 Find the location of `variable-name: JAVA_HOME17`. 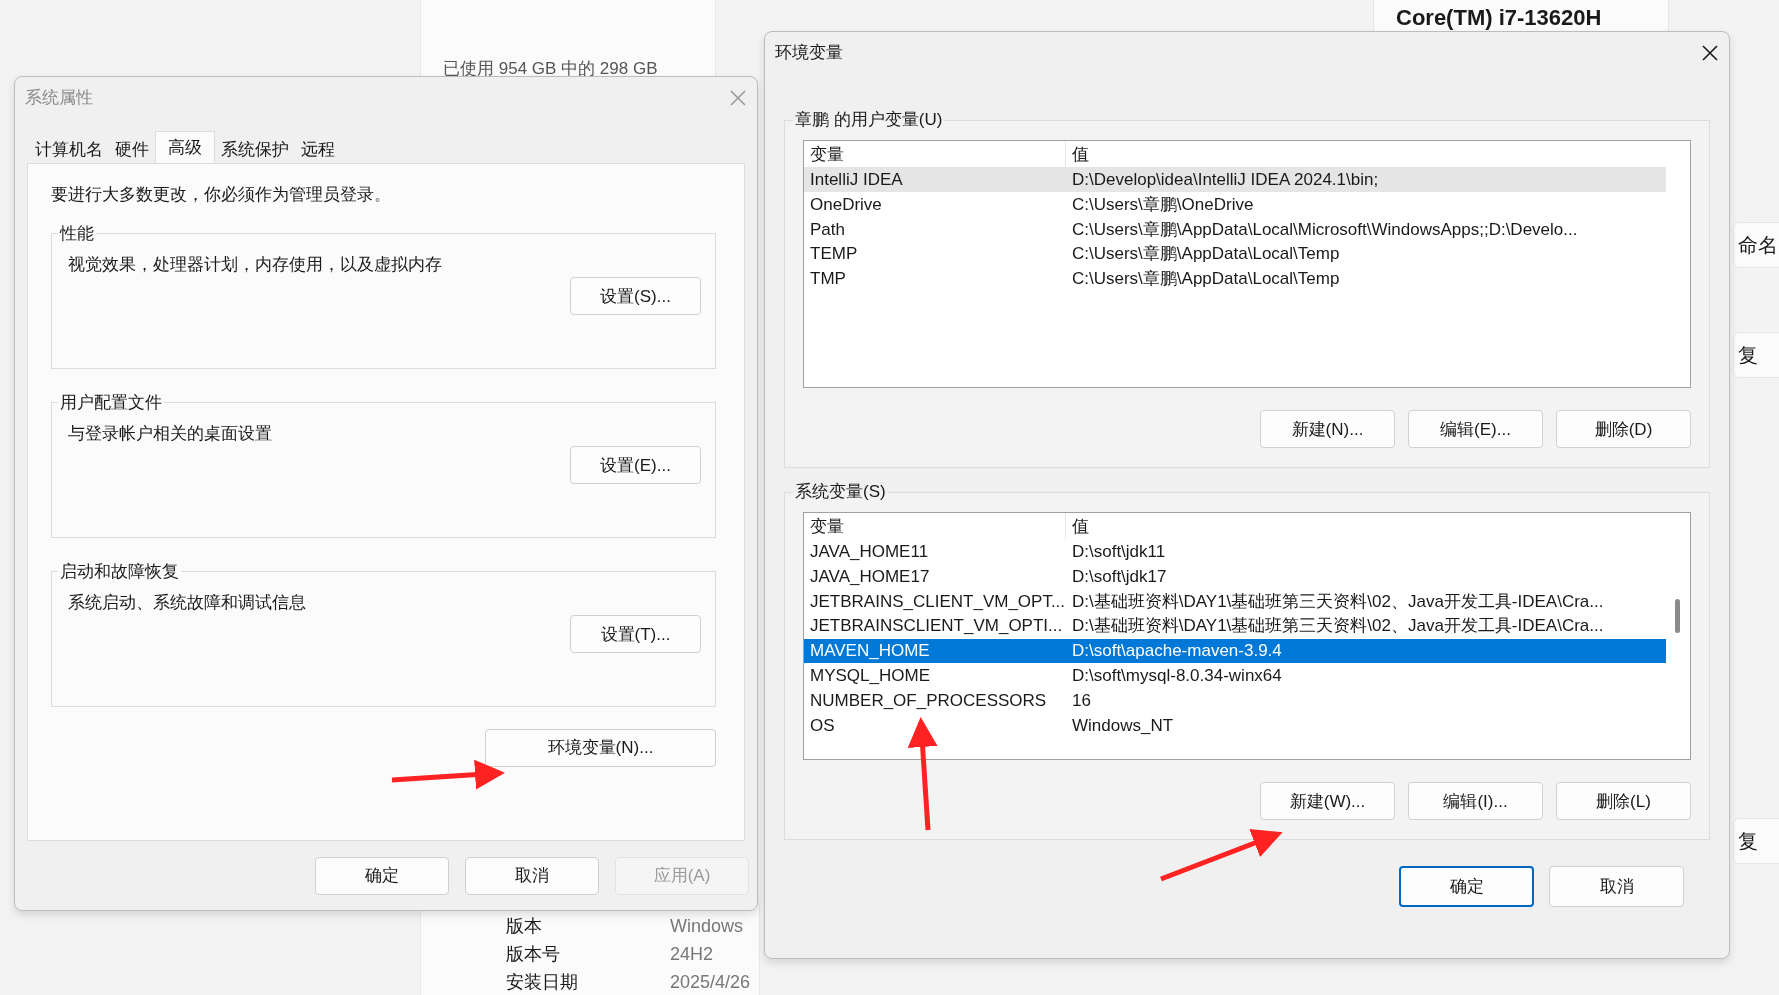

variable-name: JAVA_HOME17 is located at coordinates (870, 576).